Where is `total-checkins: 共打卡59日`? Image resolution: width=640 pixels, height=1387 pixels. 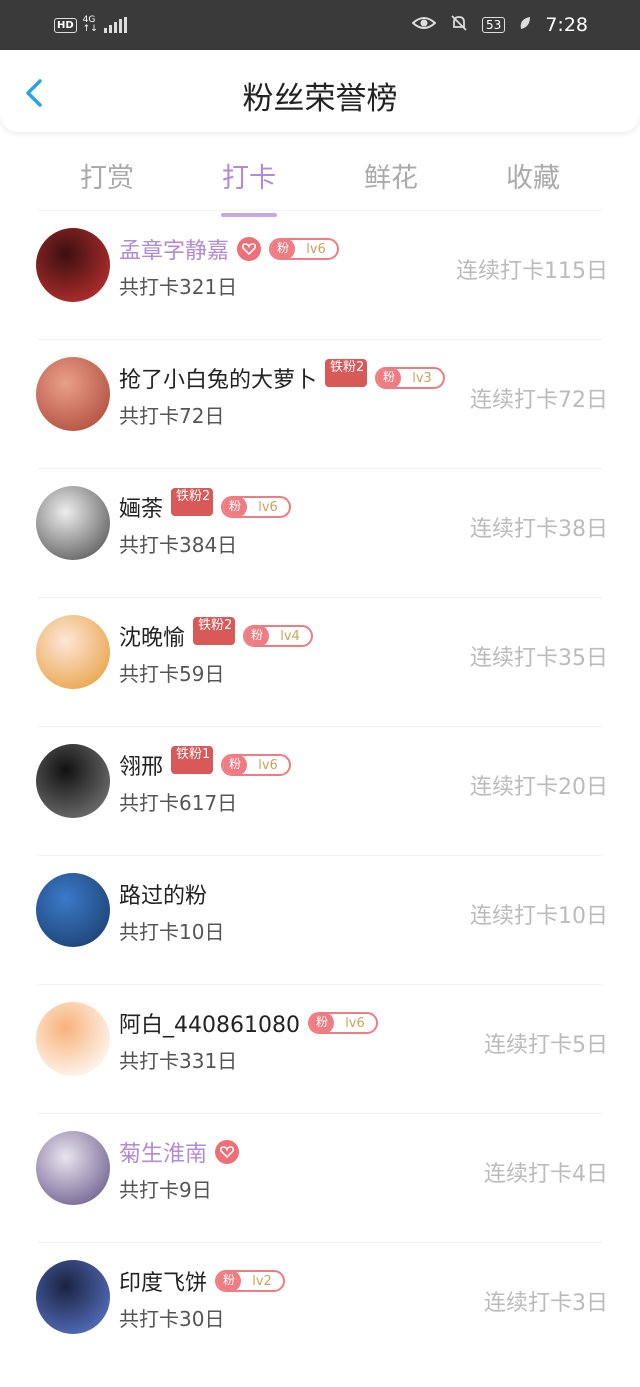
total-checkins: 共打卡59日 is located at coordinates (172, 674).